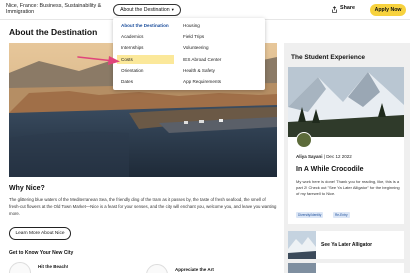 The width and height of the screenshot is (410, 273). What do you see at coordinates (346, 245) in the screenshot?
I see `post2-title: See Ya Later Alligator` at bounding box center [346, 245].